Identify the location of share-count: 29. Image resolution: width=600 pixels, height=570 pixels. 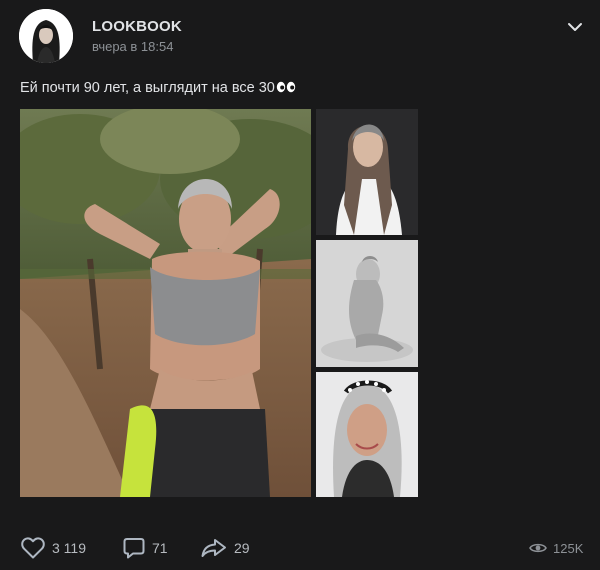
(242, 548).